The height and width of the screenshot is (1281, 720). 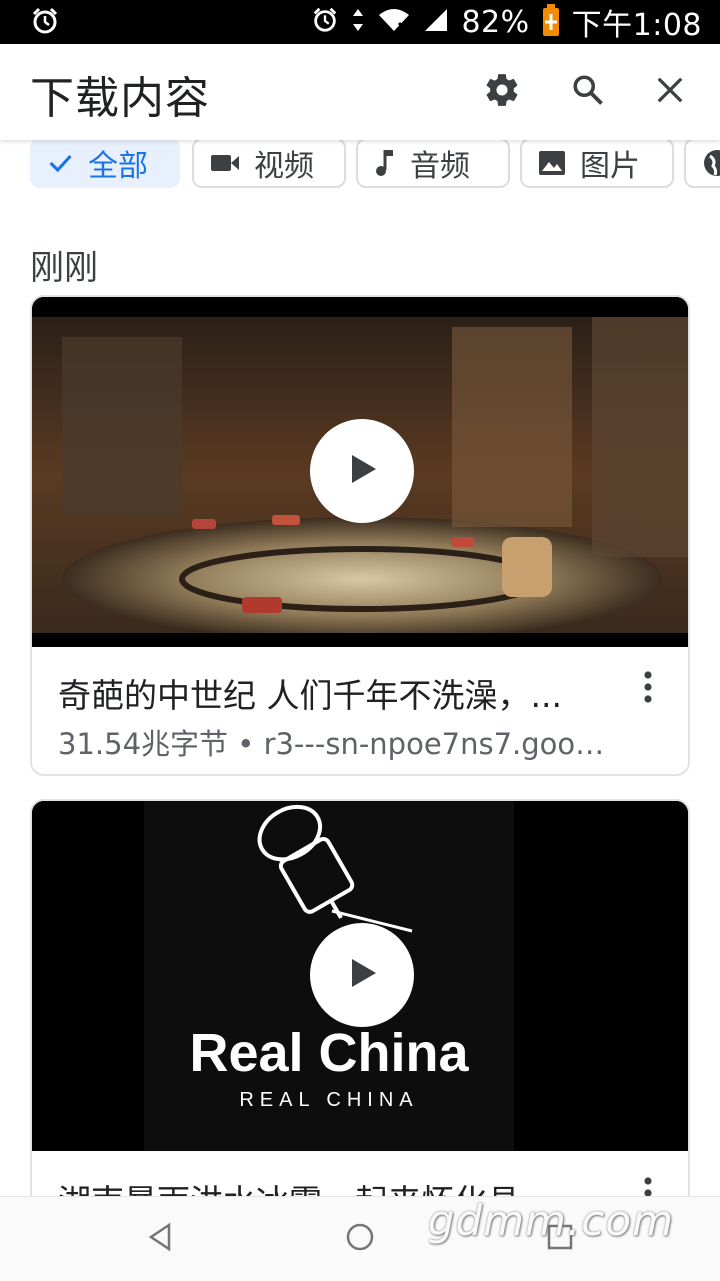 I want to click on back-triangle-icon, so click(x=160, y=1239).